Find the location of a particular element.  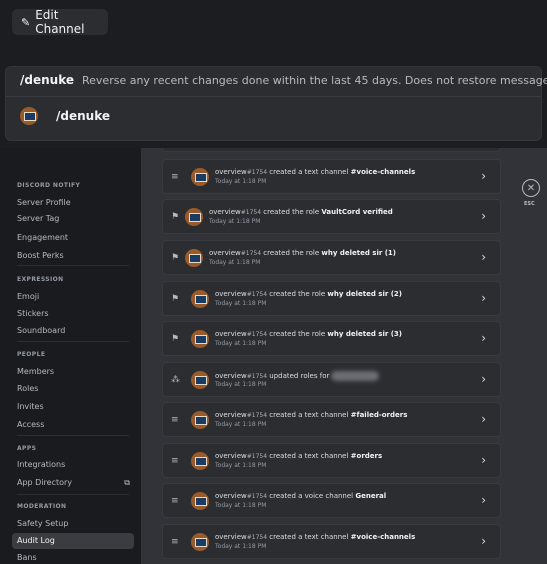

close-icon: ✕ is located at coordinates (531, 188).